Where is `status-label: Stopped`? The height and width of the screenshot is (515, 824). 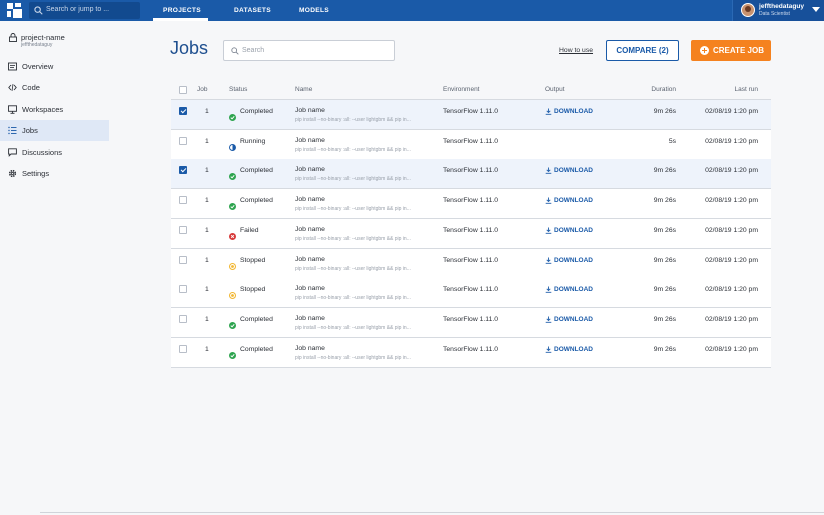 status-label: Stopped is located at coordinates (253, 260).